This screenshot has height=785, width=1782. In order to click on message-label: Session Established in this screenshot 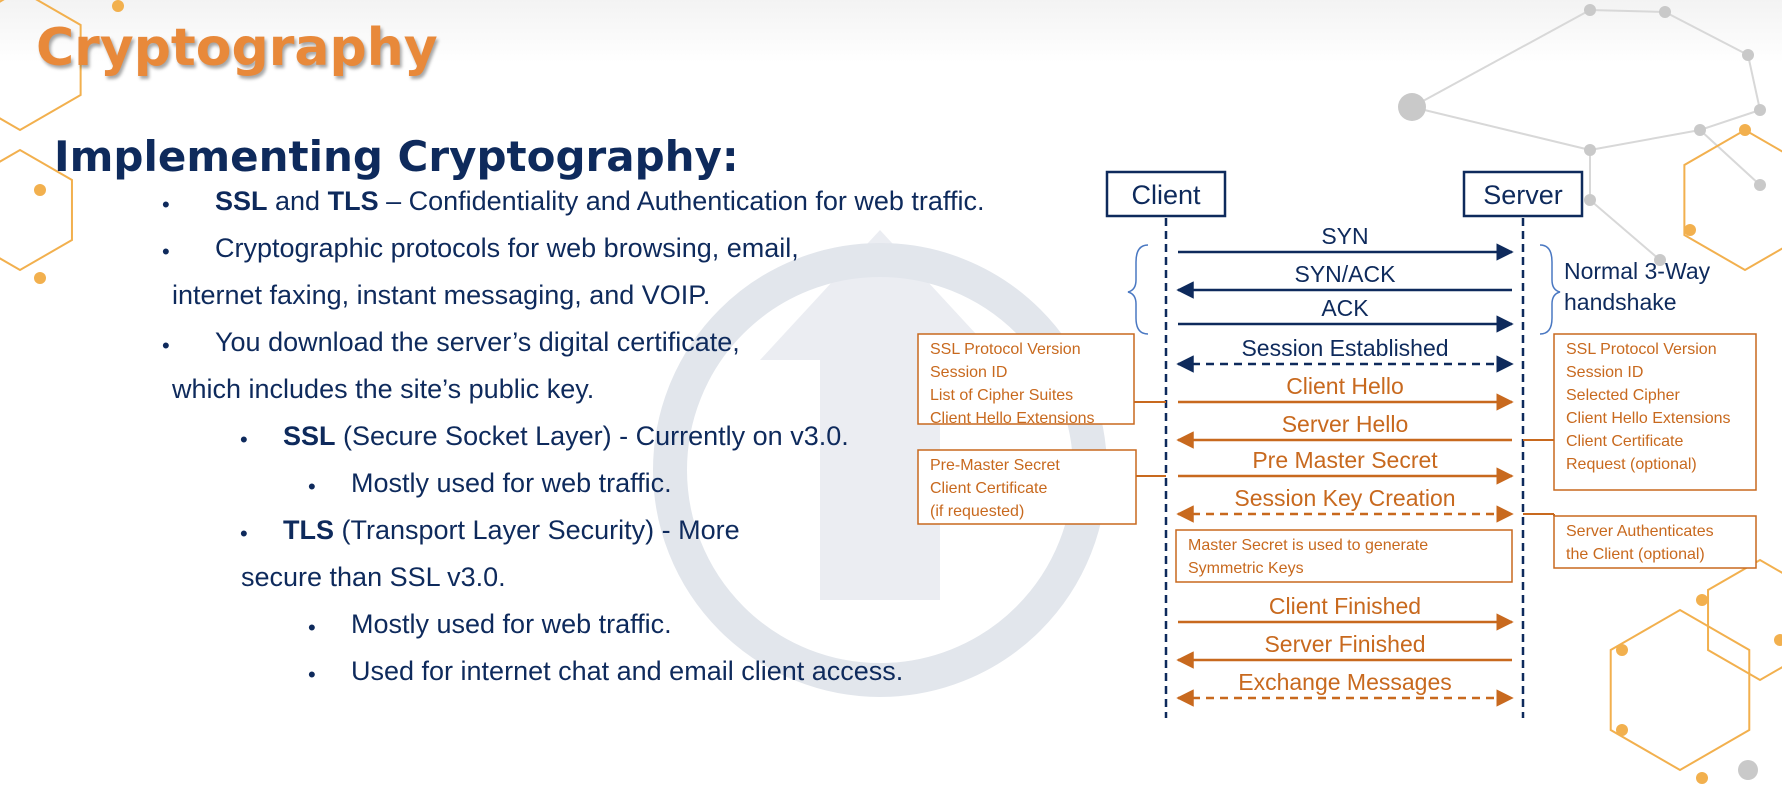, I will do `click(1344, 348)`.